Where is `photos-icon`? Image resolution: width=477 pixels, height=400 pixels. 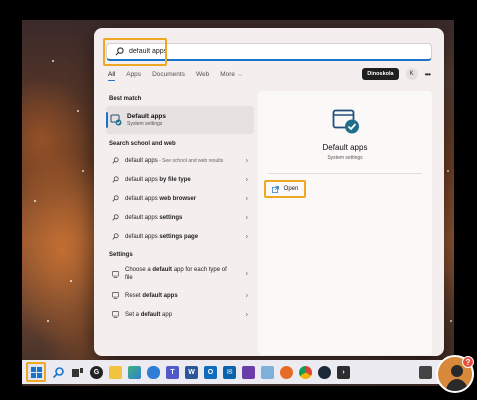
photos-icon is located at coordinates (267, 372).